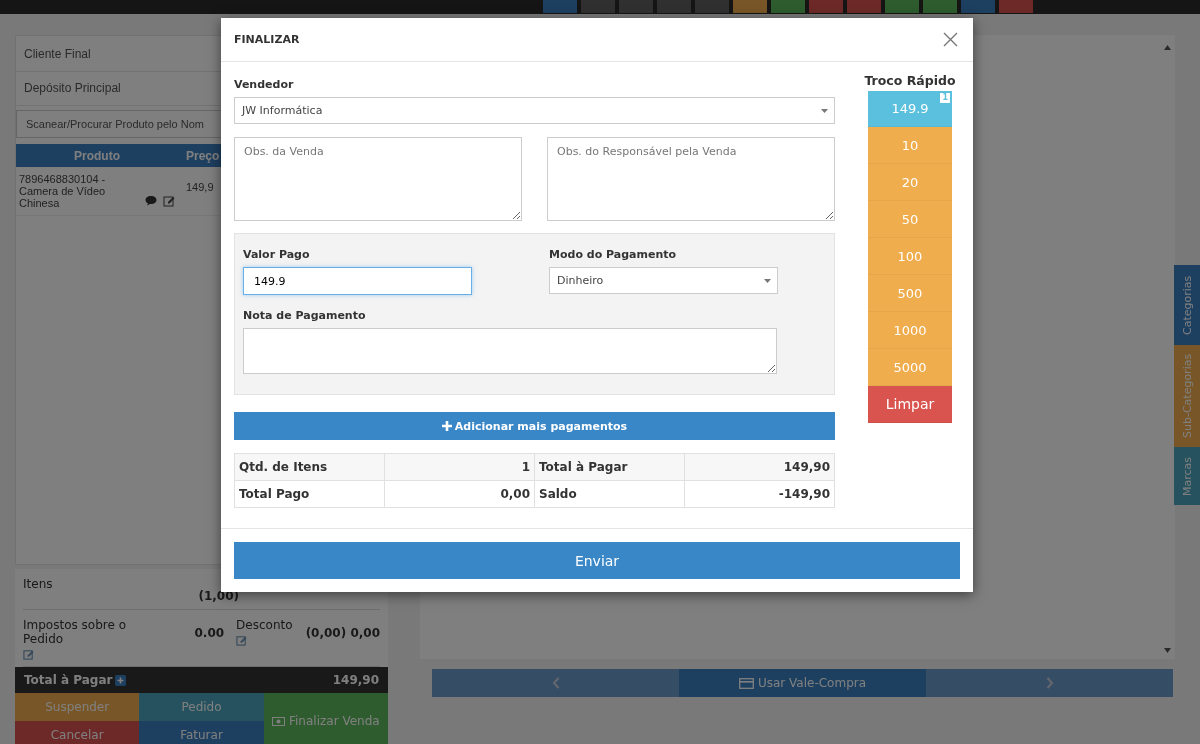  I want to click on money-icon, so click(278, 721).